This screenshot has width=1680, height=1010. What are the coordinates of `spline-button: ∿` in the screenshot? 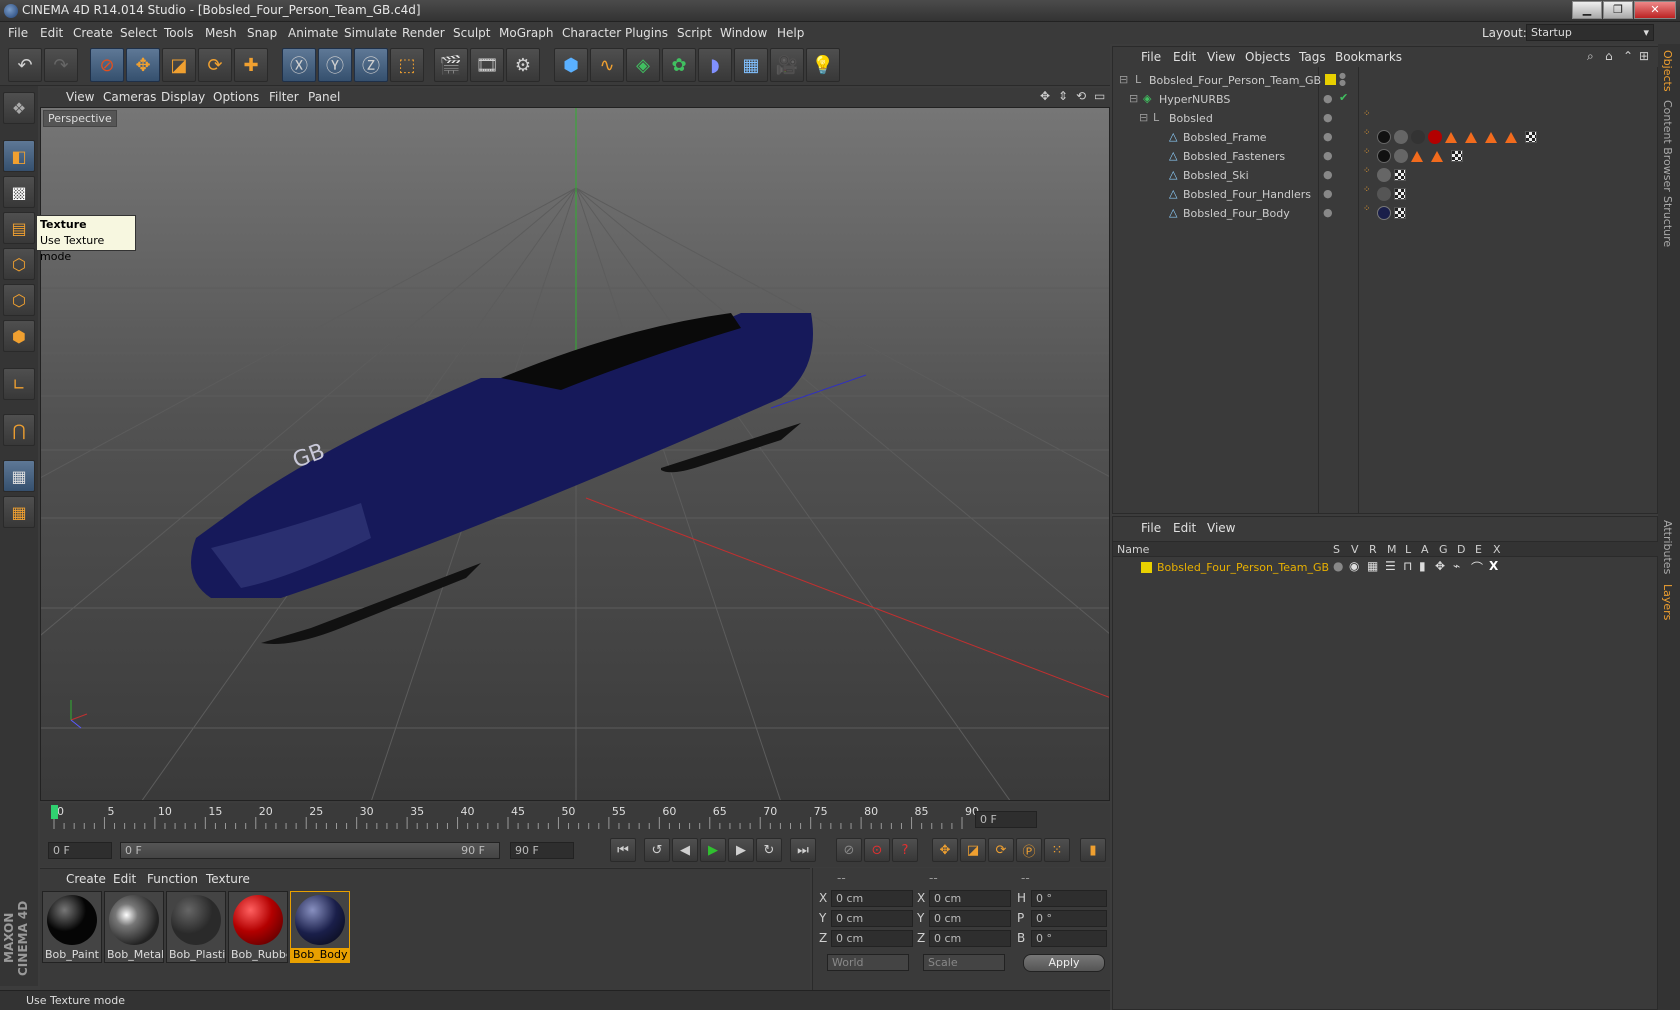 It's located at (607, 65).